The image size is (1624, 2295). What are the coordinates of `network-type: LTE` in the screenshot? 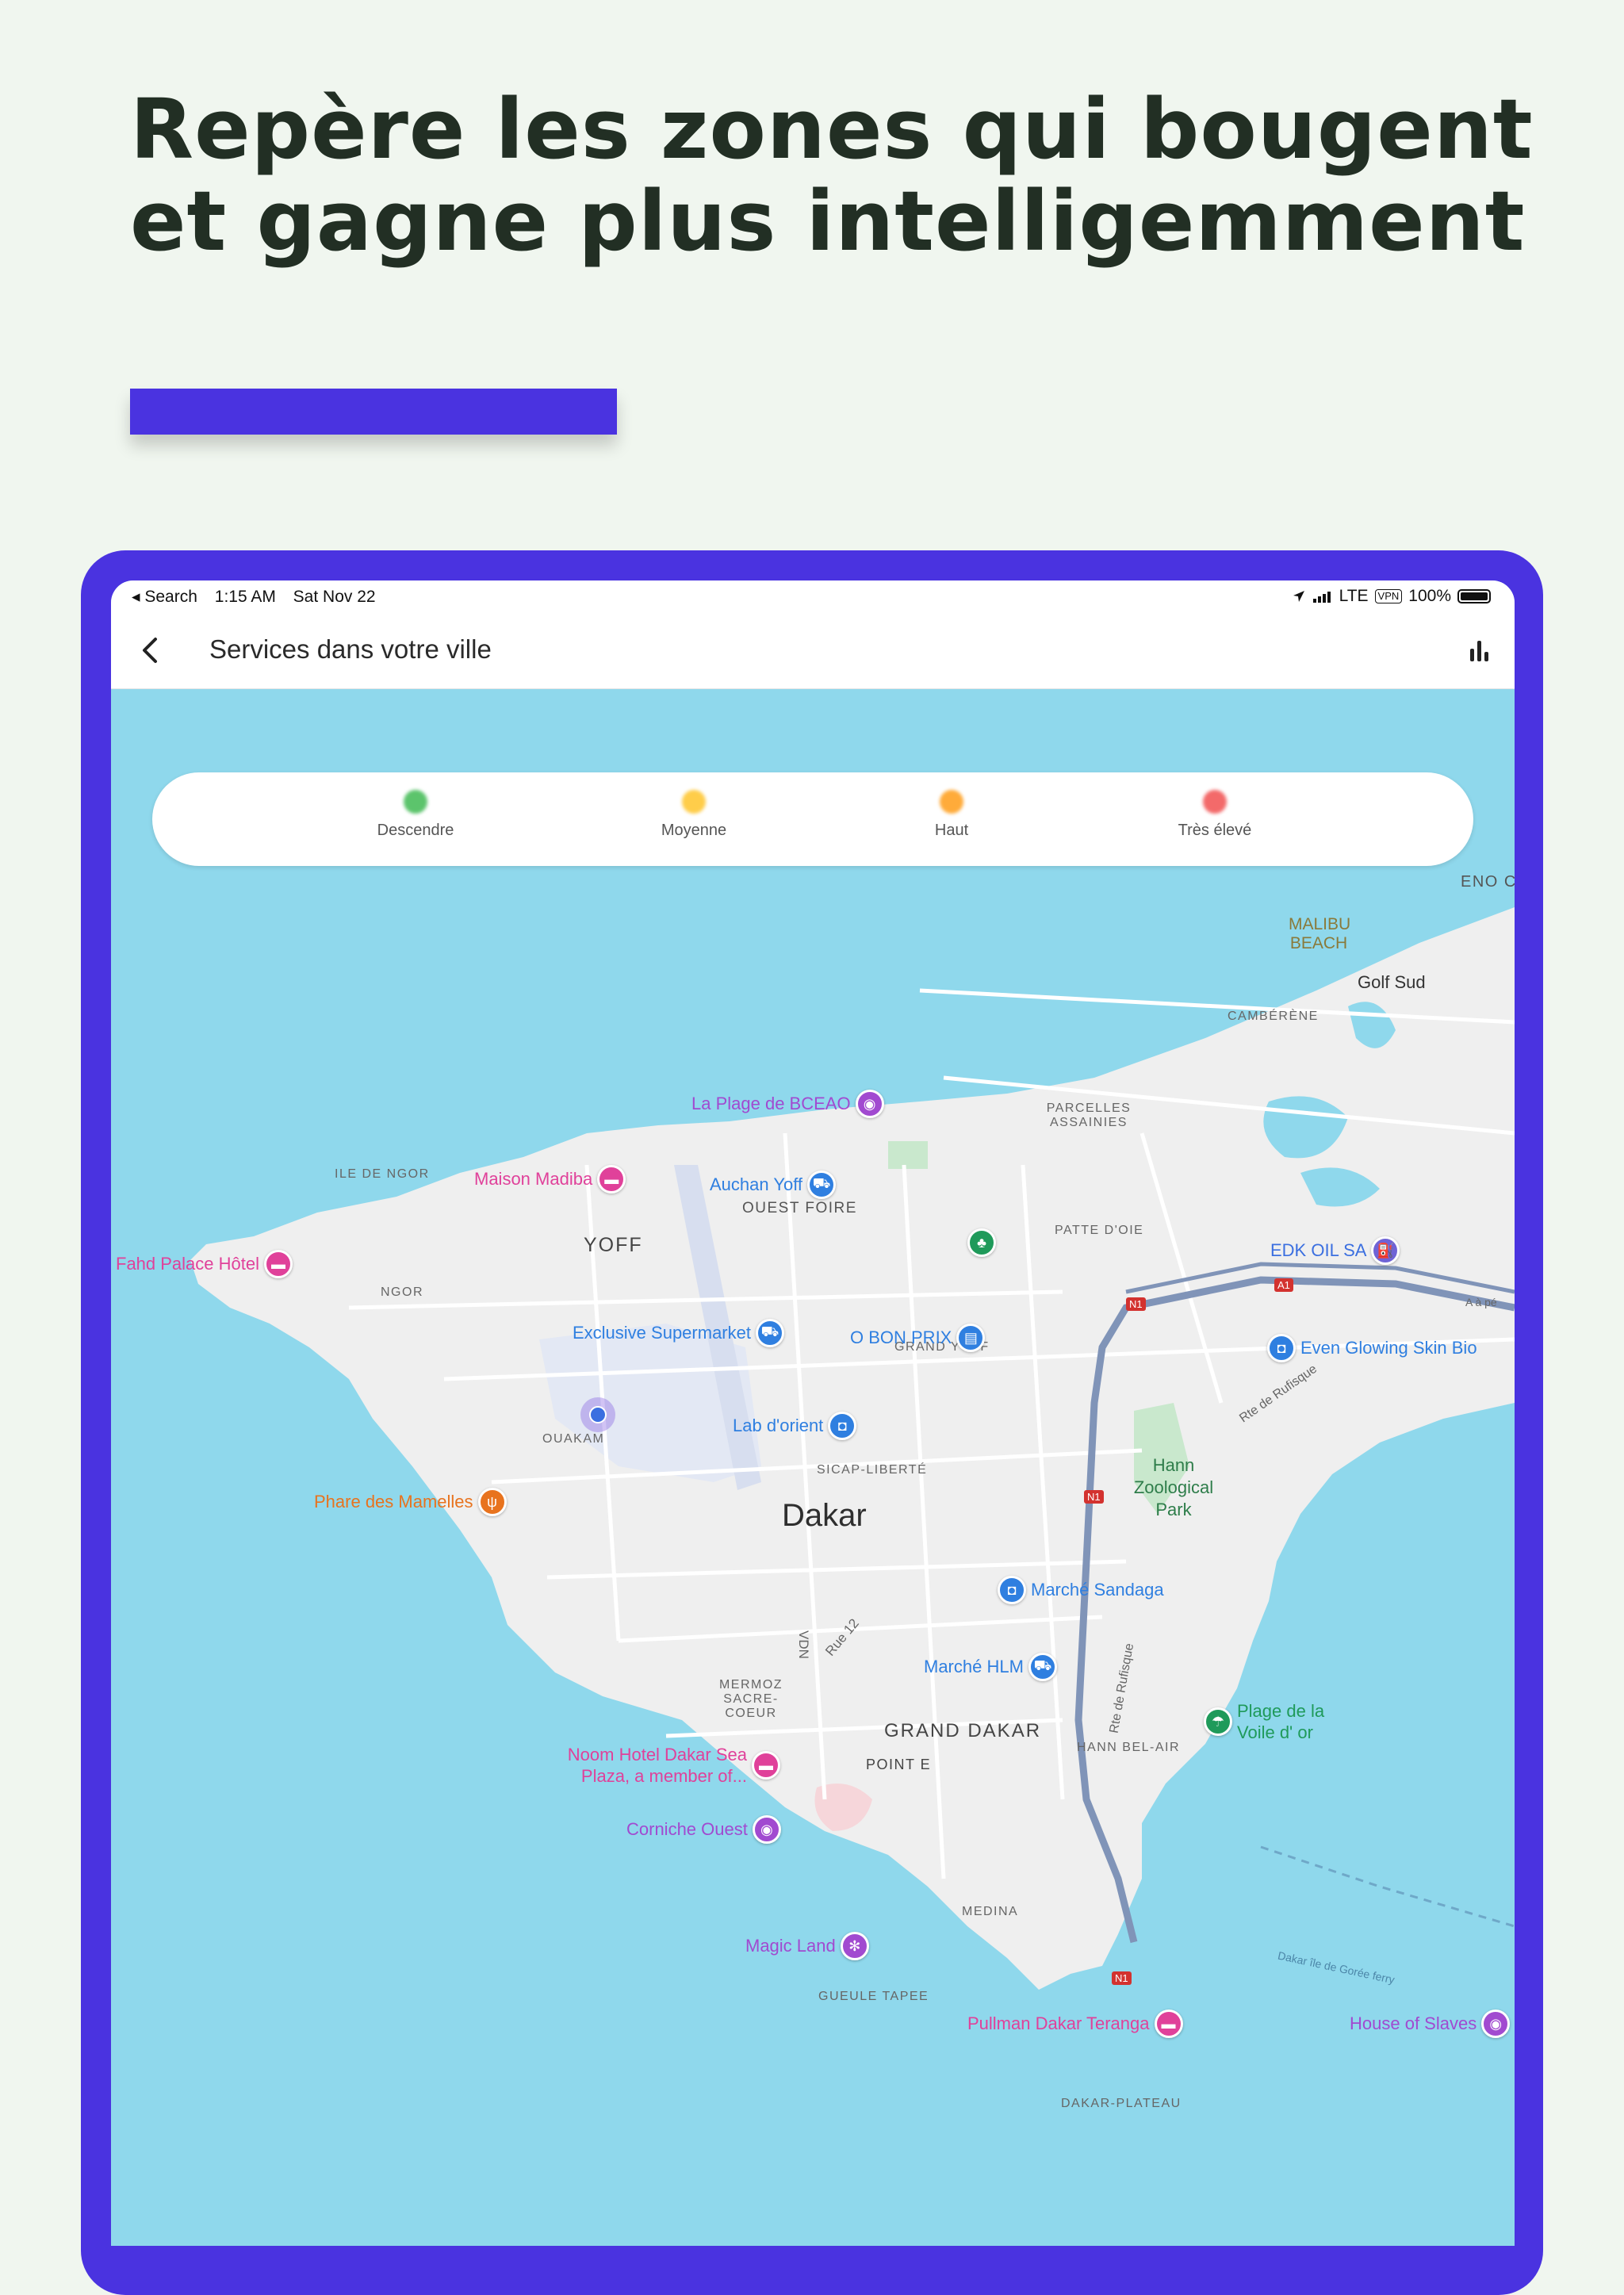 It's located at (1354, 596).